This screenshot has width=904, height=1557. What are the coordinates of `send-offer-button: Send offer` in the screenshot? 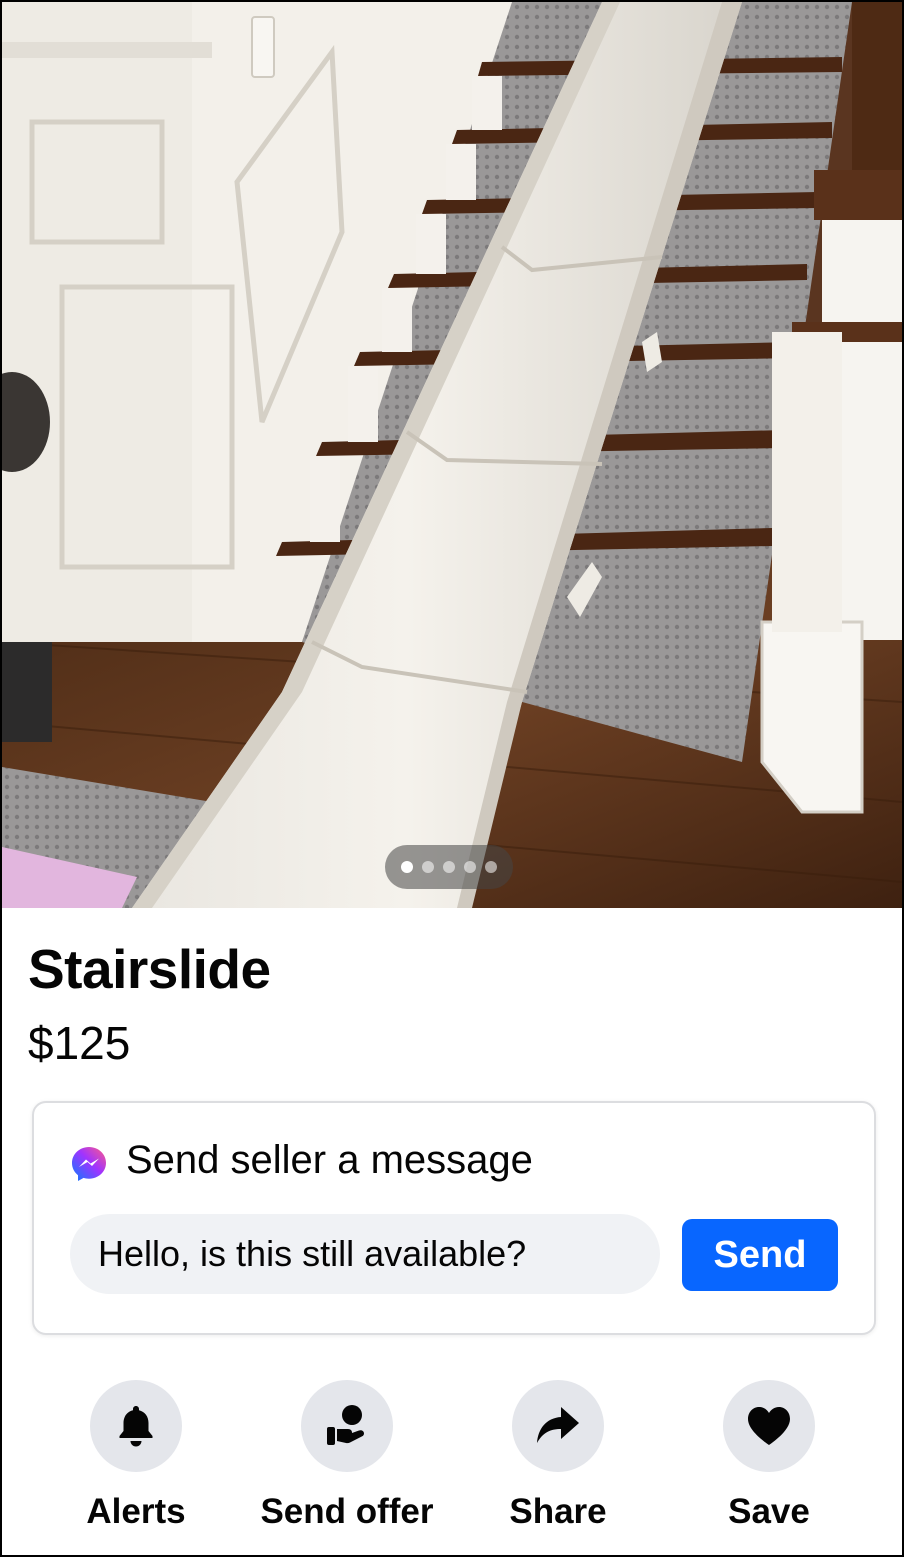 It's located at (347, 1460).